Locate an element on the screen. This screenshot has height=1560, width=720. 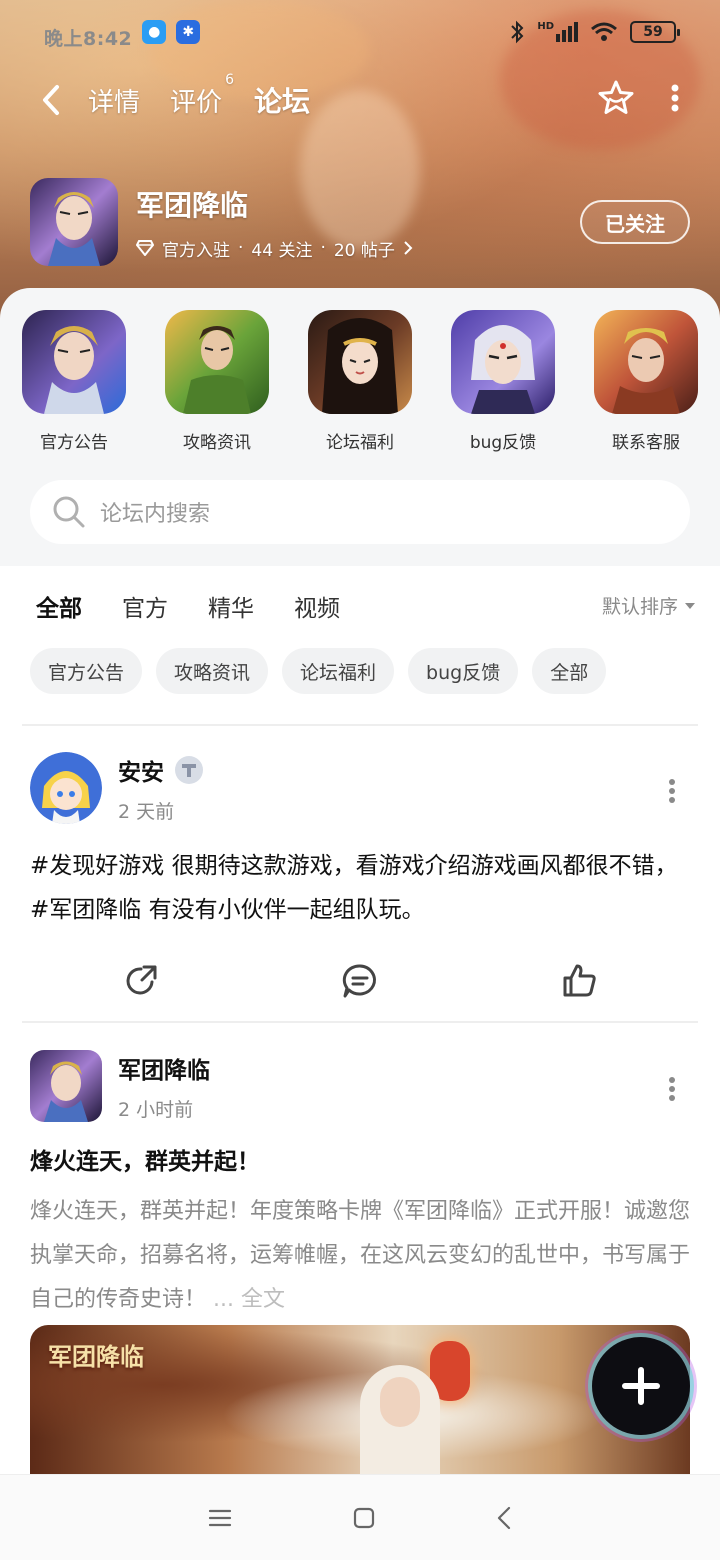
share-icon is located at coordinates (141, 981).